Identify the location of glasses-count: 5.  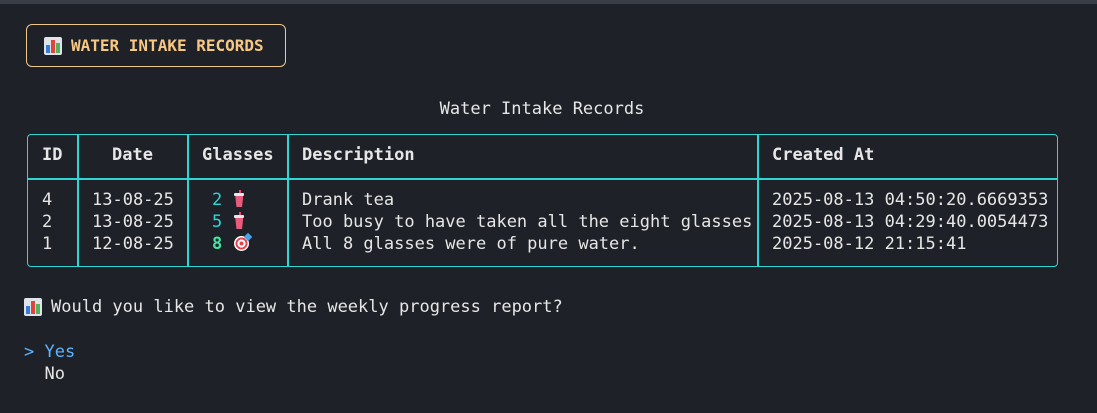
(217, 222).